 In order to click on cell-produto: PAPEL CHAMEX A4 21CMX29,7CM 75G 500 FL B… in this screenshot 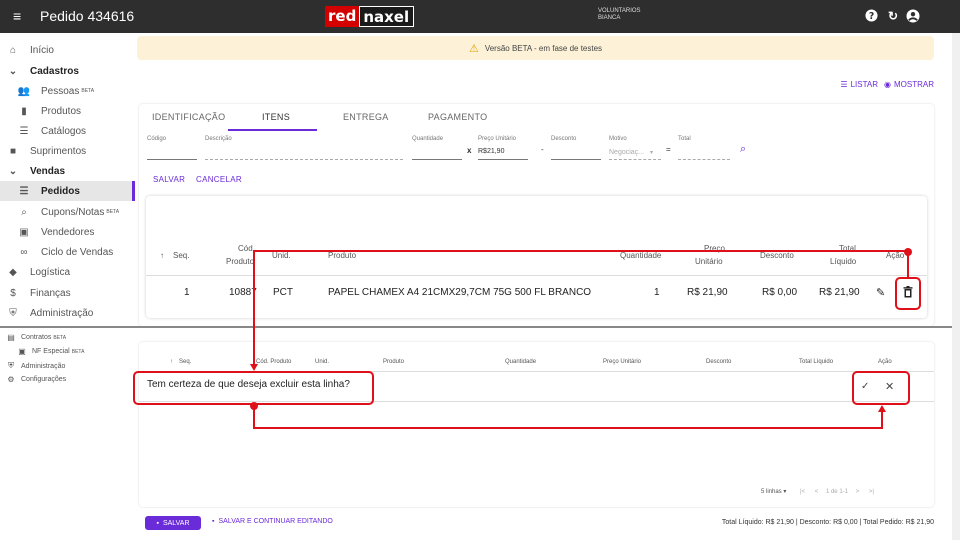, I will do `click(460, 292)`.